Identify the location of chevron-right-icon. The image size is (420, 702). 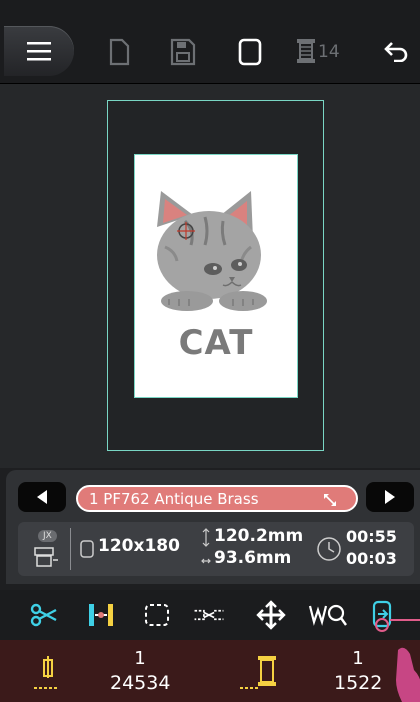
(390, 497).